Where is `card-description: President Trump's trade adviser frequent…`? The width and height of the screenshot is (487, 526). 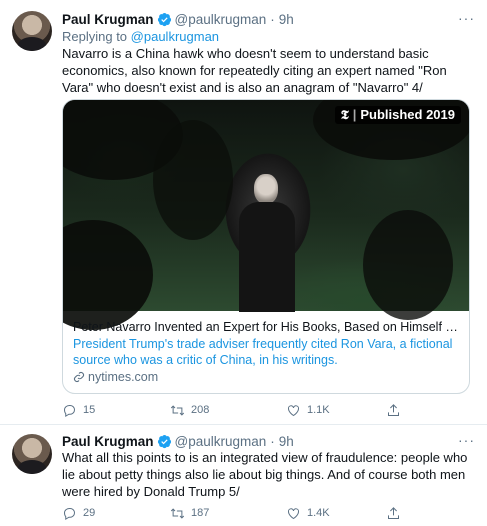 card-description: President Trump's trade adviser frequent… is located at coordinates (263, 352).